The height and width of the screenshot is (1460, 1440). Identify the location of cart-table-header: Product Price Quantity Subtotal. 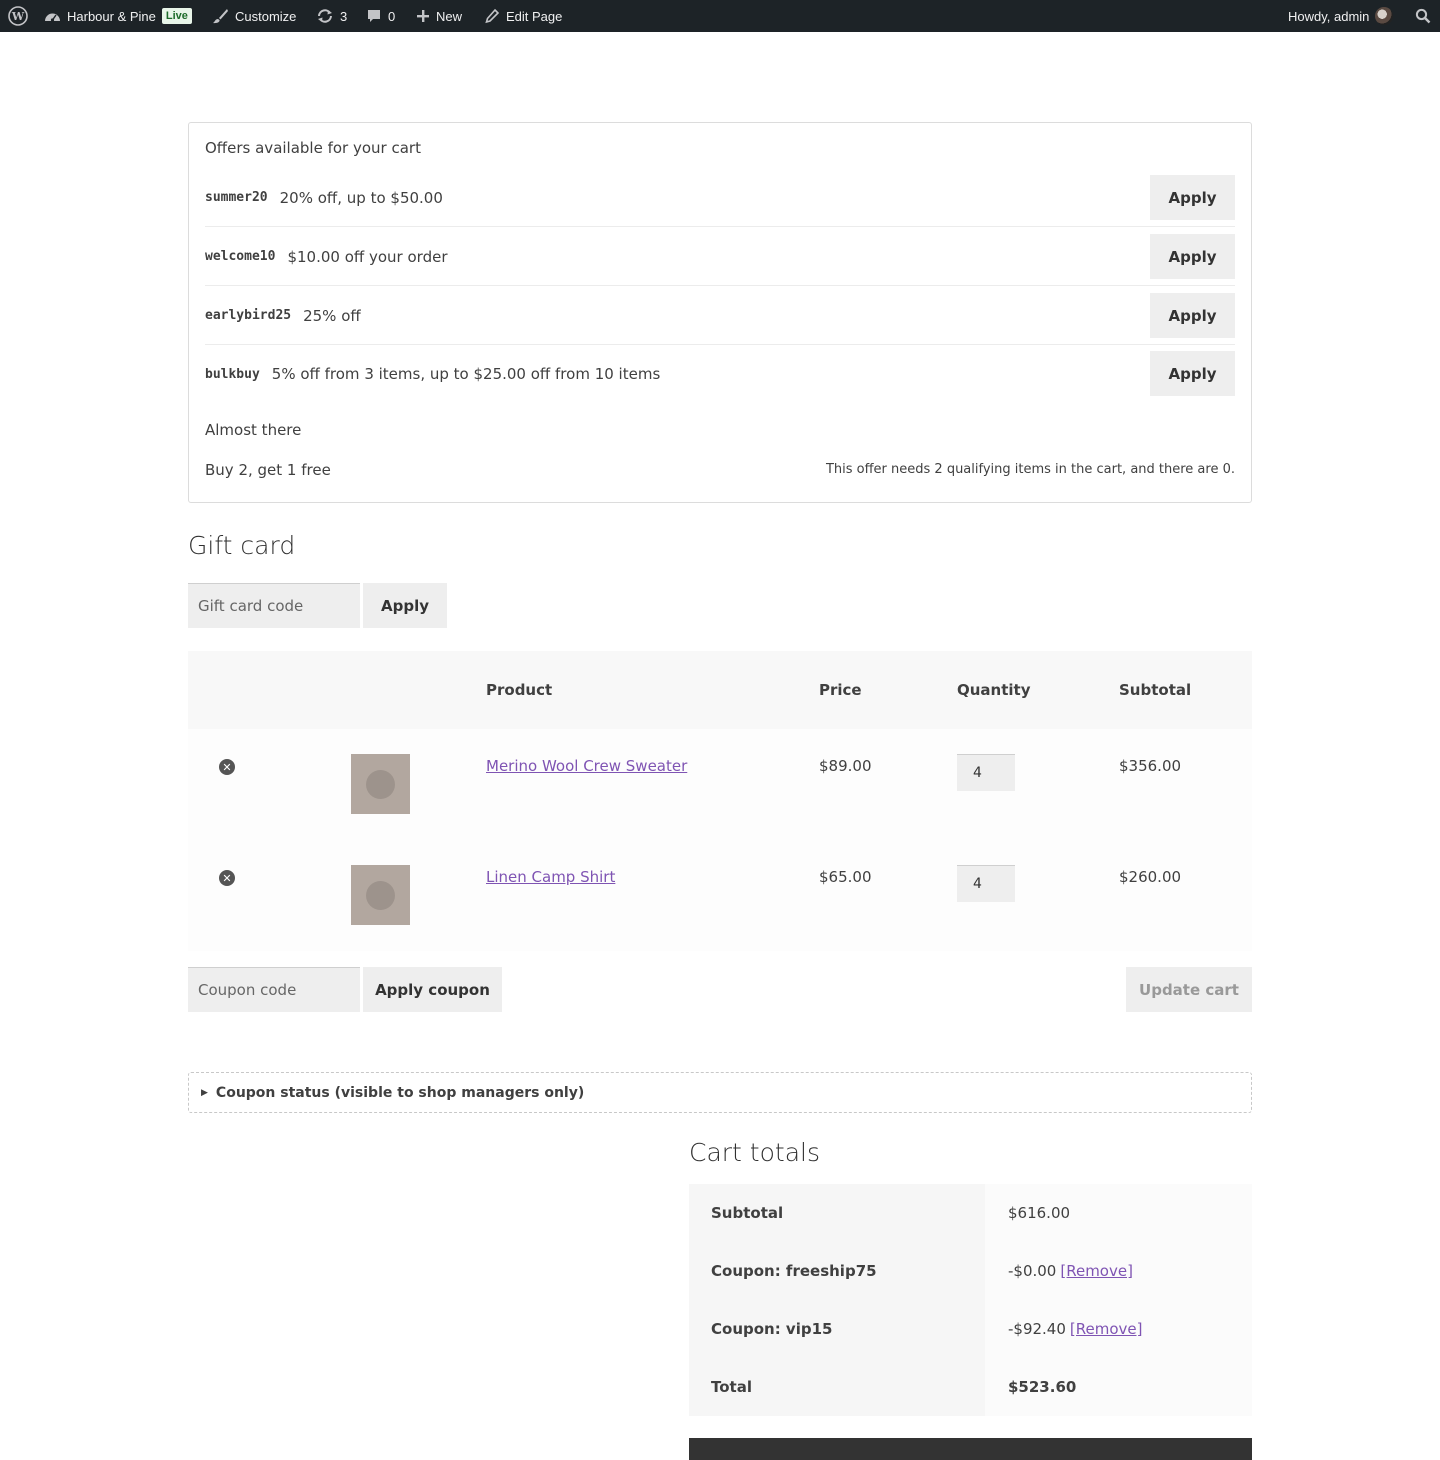
(720, 690).